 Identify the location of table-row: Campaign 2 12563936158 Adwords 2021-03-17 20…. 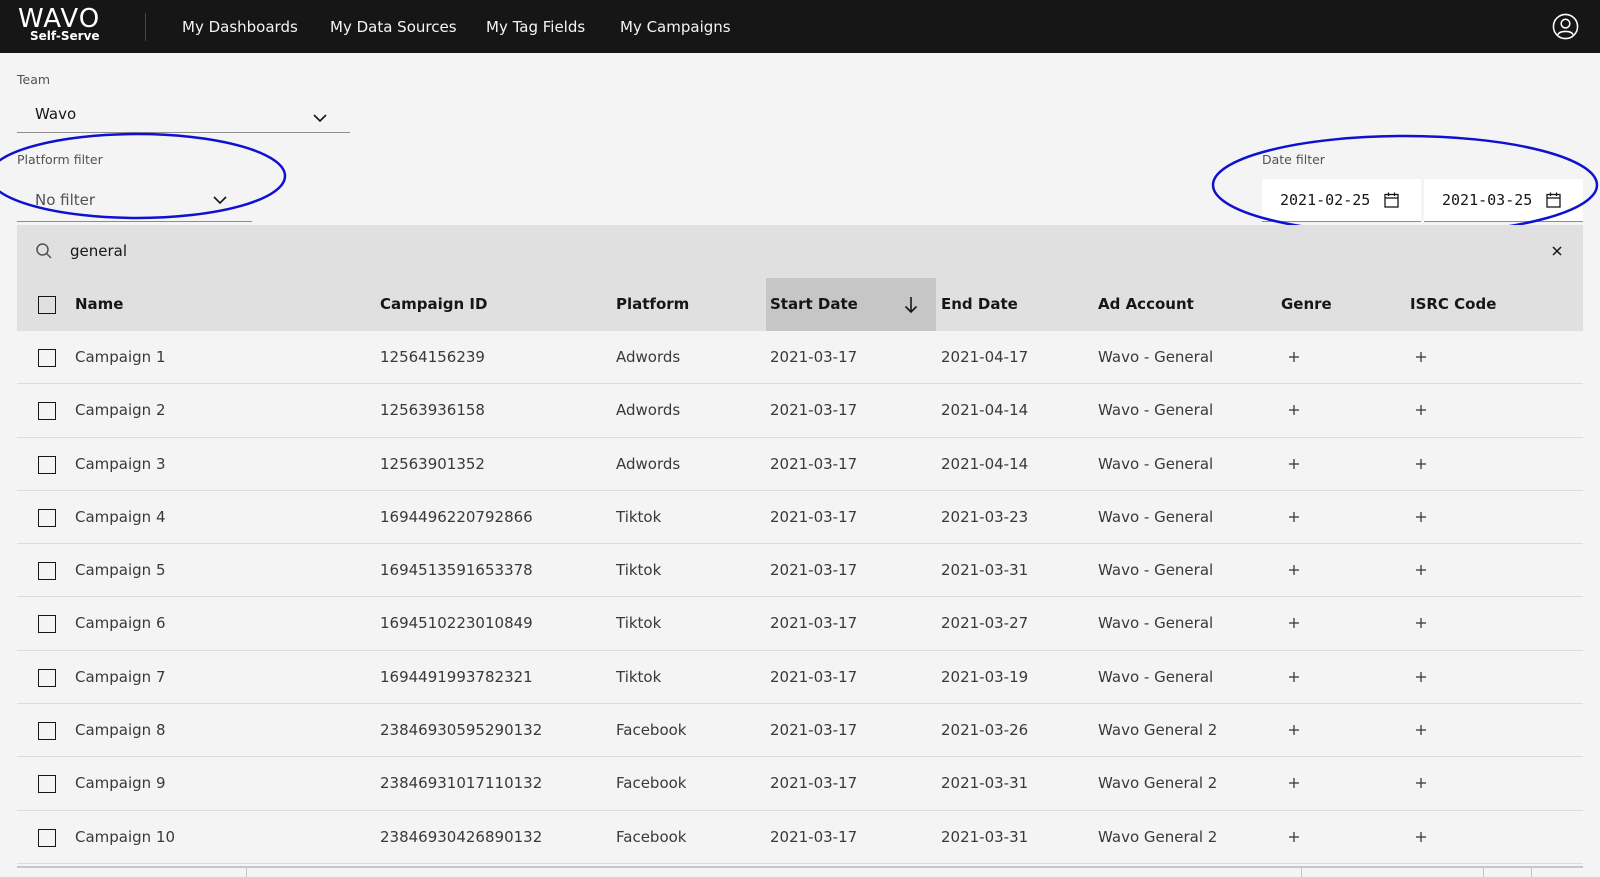
(800, 411).